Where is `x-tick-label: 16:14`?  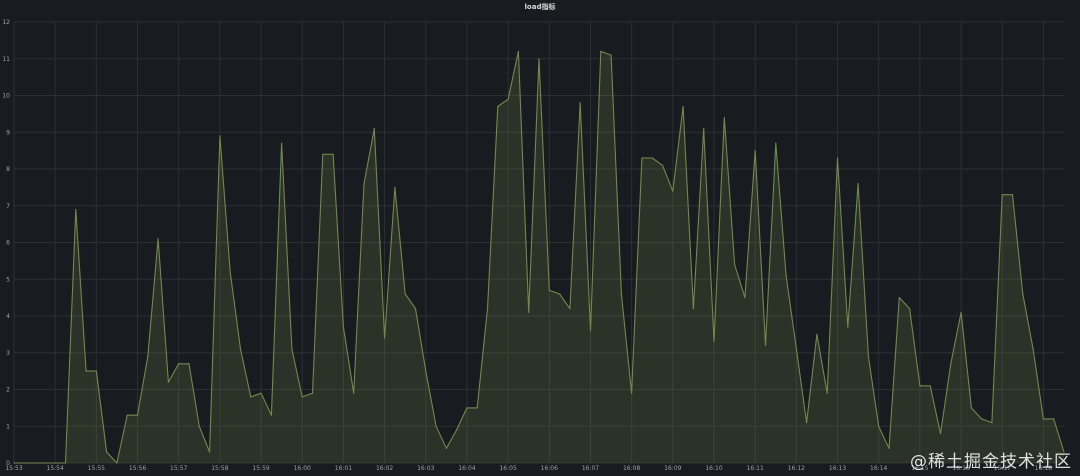
x-tick-label: 16:14 is located at coordinates (878, 468).